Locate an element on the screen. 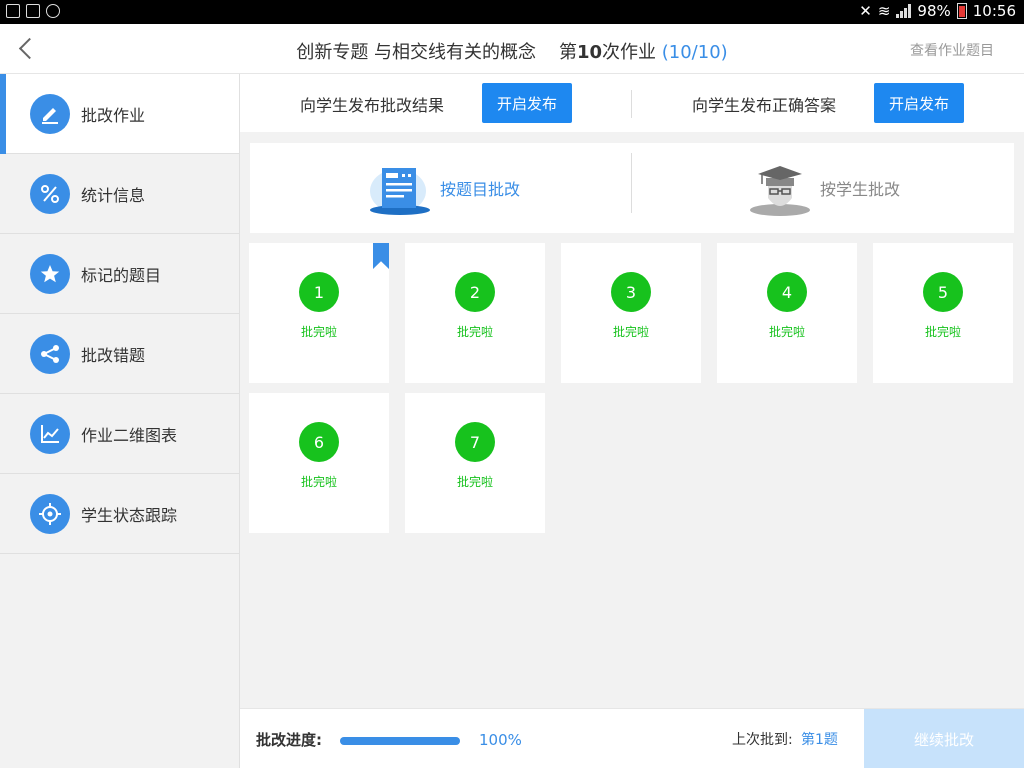 This screenshot has height=768, width=1024. share-icon is located at coordinates (50, 353).